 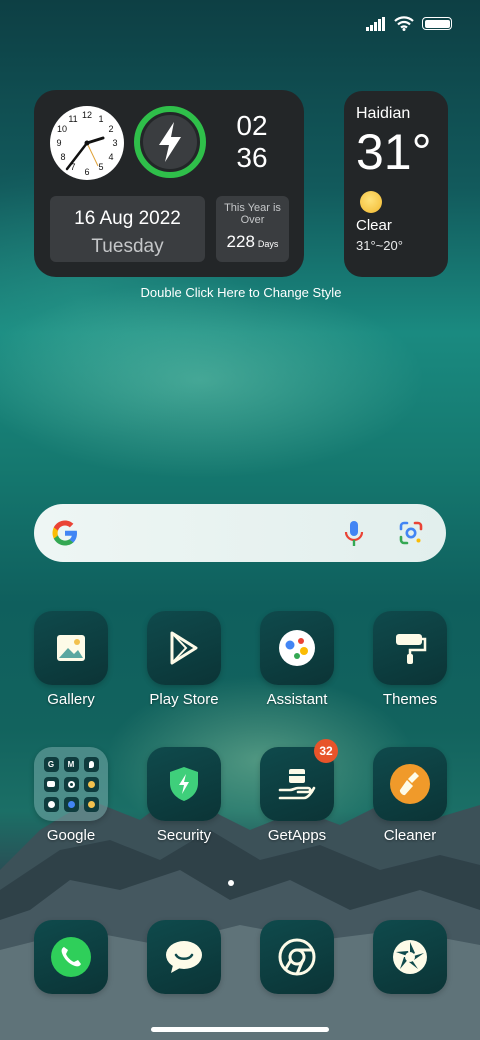 What do you see at coordinates (71, 699) in the screenshot?
I see `app-label: Gallery` at bounding box center [71, 699].